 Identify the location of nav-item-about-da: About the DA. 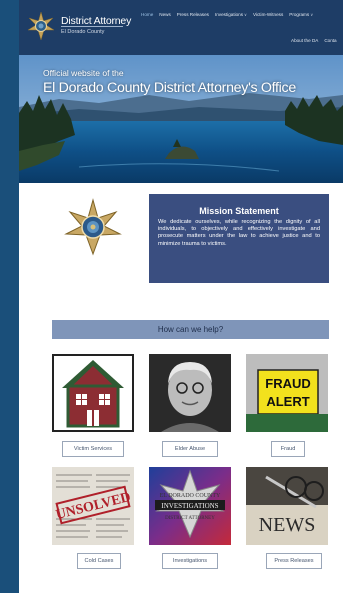
(304, 40).